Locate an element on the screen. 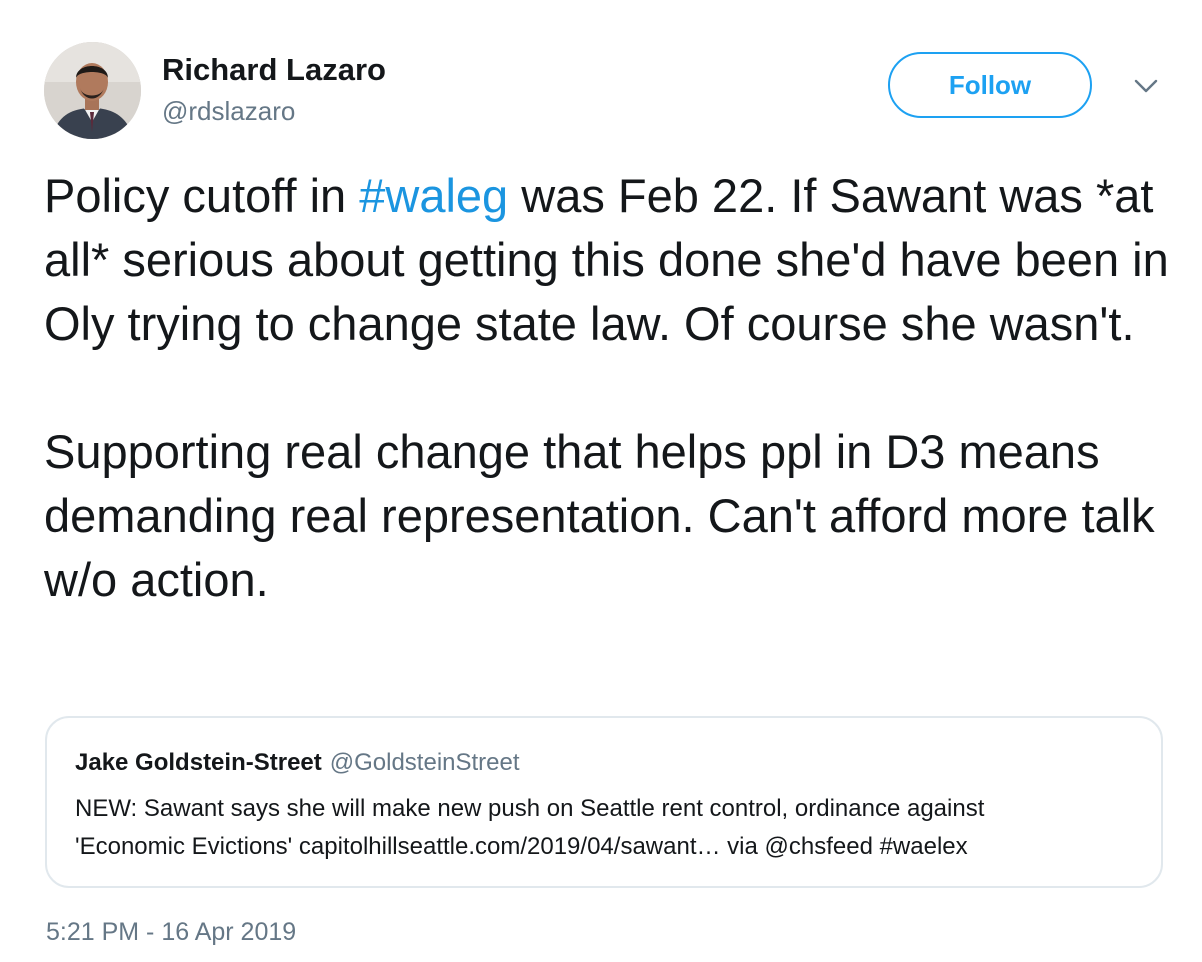 The image size is (1202, 962). follow-button: Follow is located at coordinates (990, 85).